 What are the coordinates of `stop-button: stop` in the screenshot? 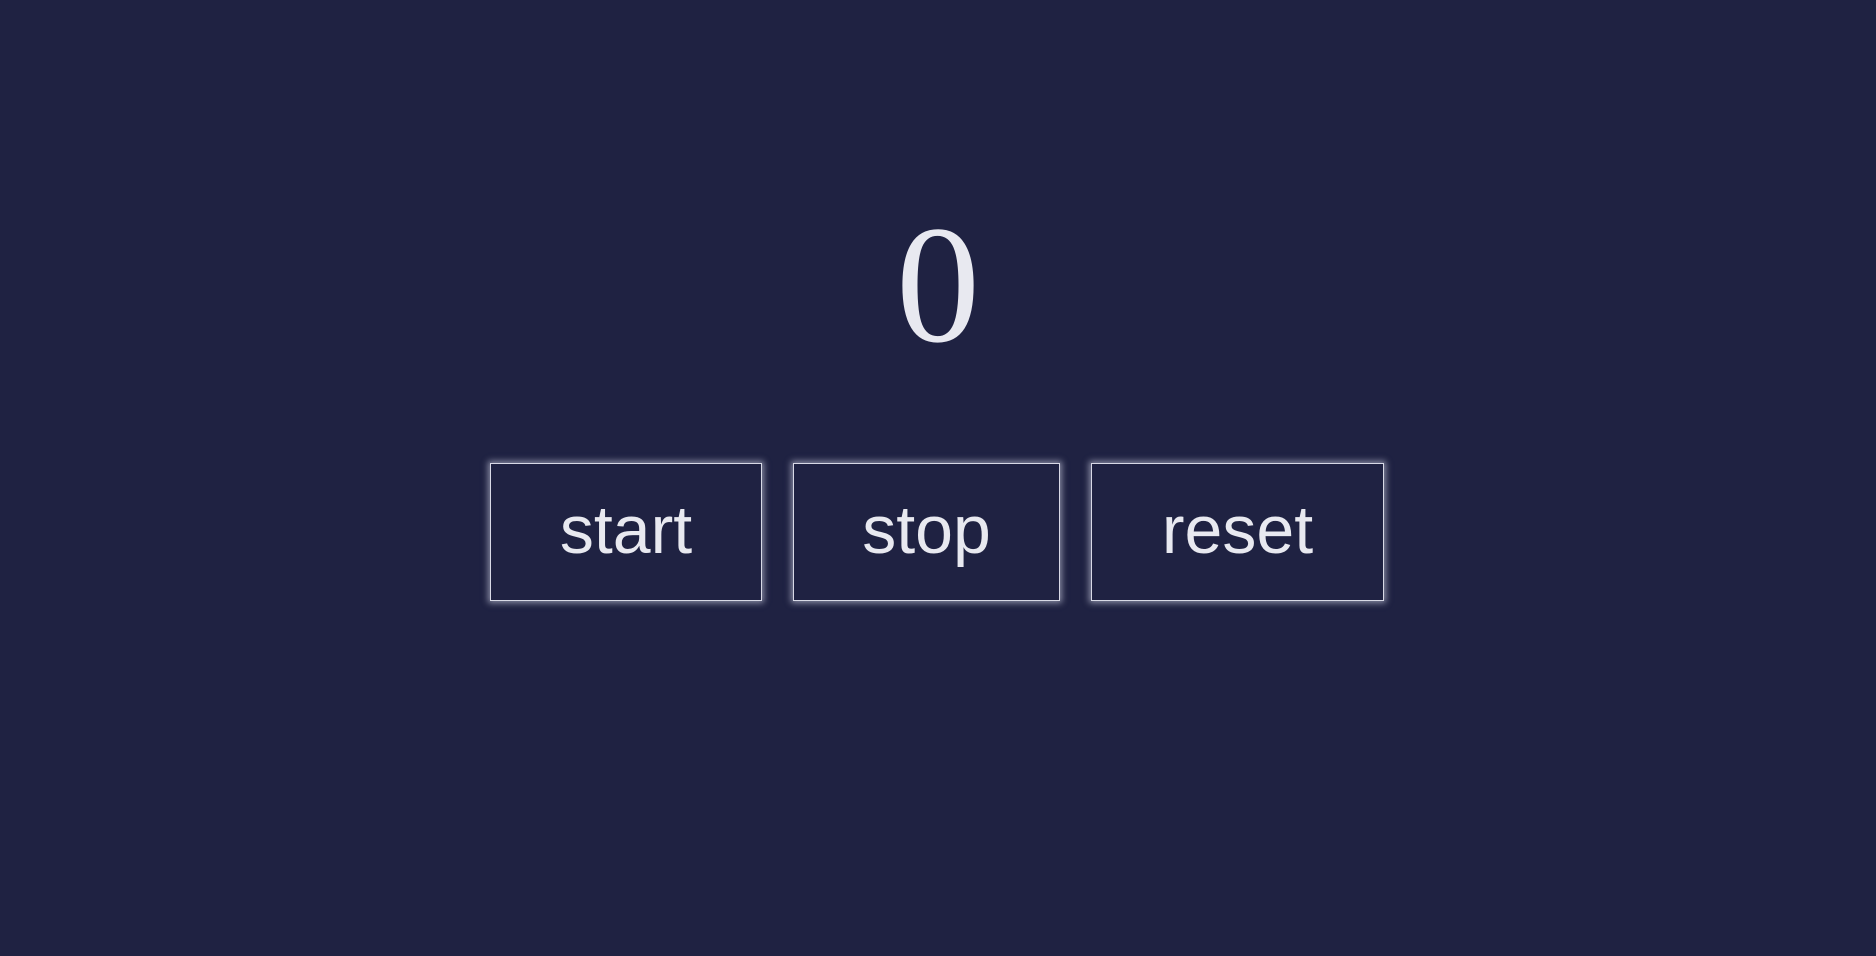 It's located at (926, 532).